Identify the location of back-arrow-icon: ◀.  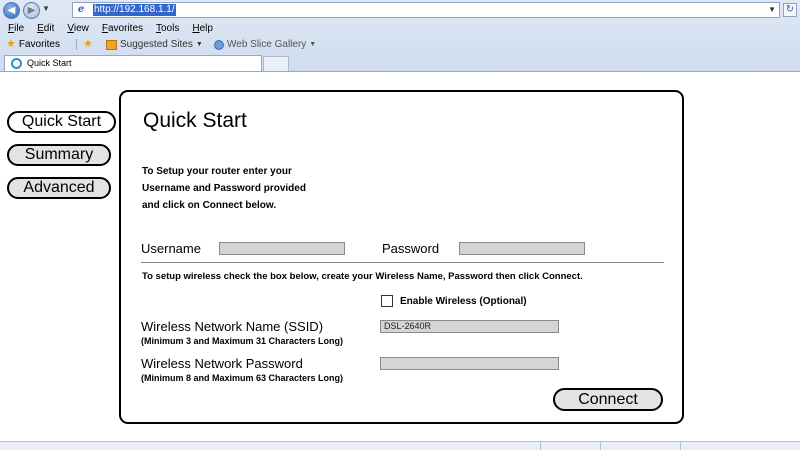
(11, 10).